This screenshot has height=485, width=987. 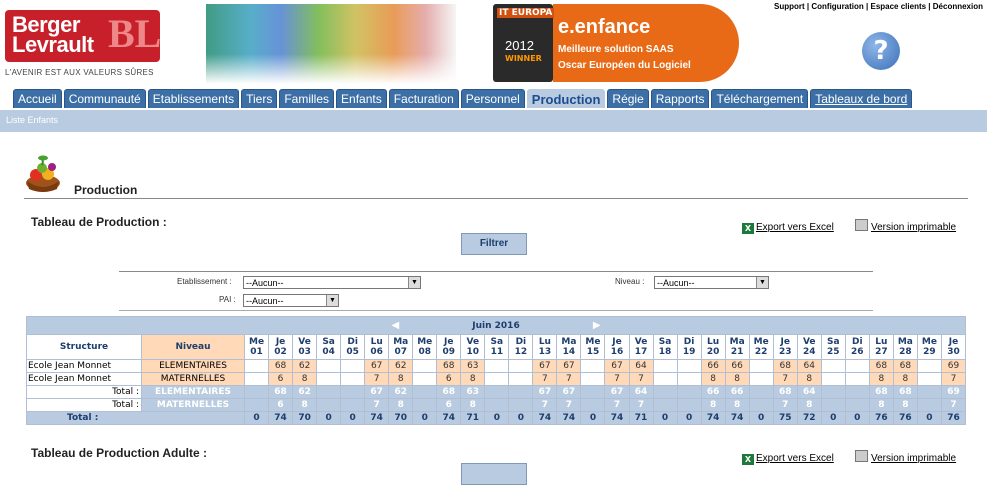 What do you see at coordinates (545, 379) in the screenshot?
I see `value-cell: 7` at bounding box center [545, 379].